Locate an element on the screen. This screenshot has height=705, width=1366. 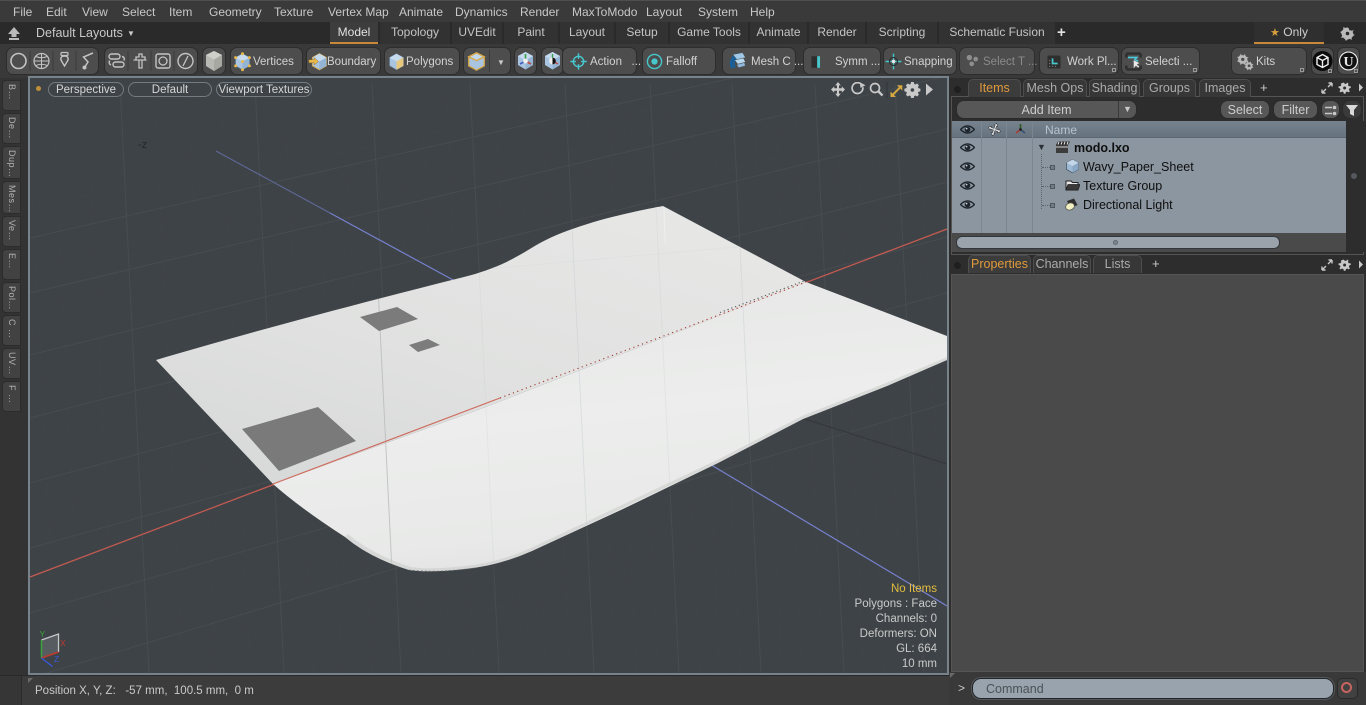
svg-text: -z is located at coordinates (142, 145).